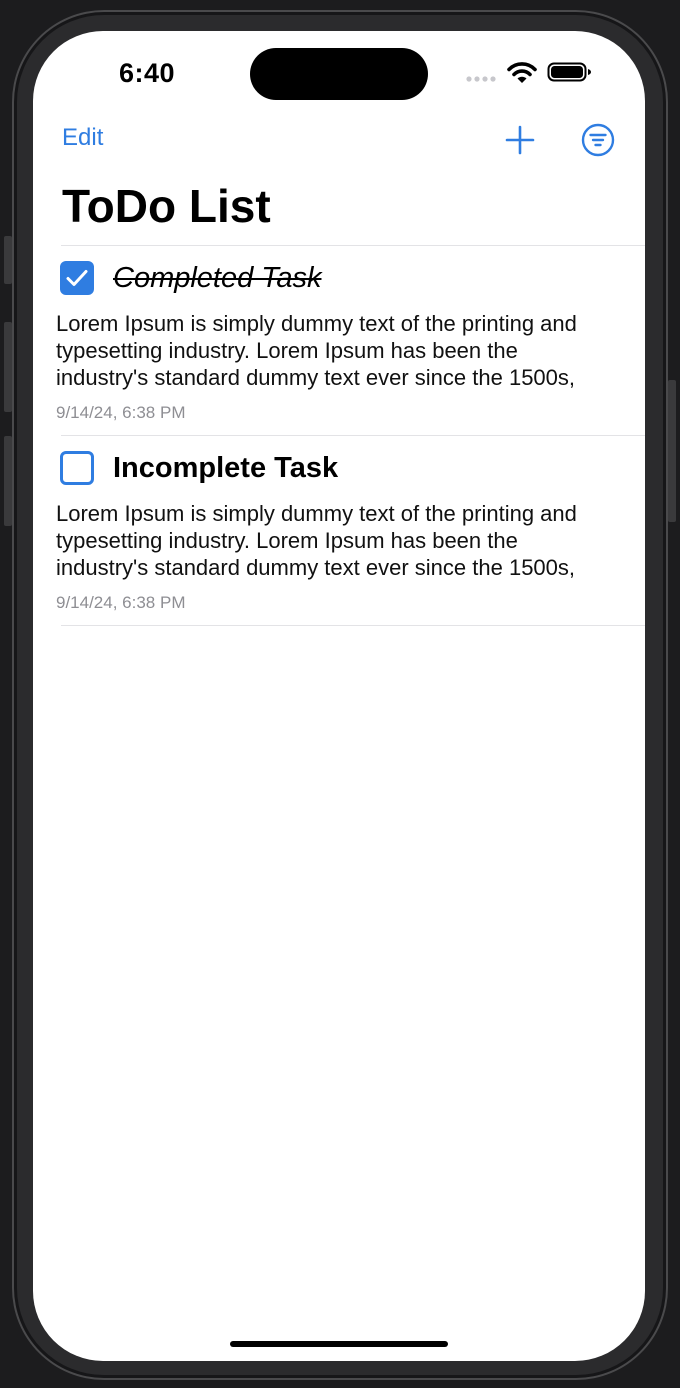 Image resolution: width=680 pixels, height=1388 pixels. I want to click on filter-circle-icon, so click(598, 140).